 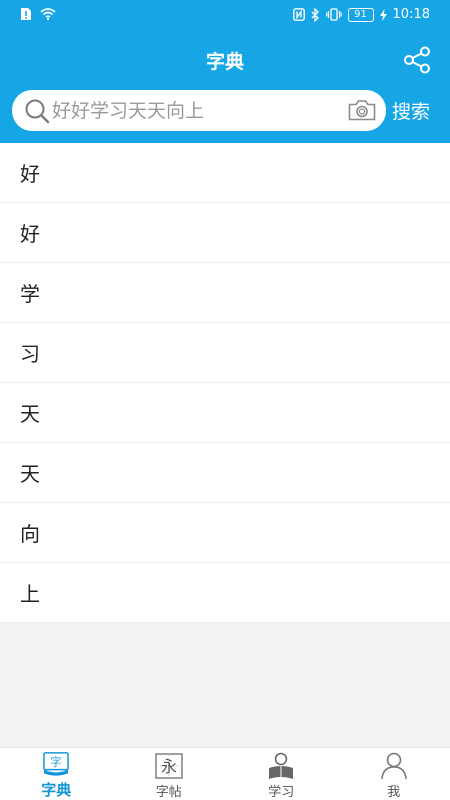 I want to click on search-icon, so click(x=37, y=111).